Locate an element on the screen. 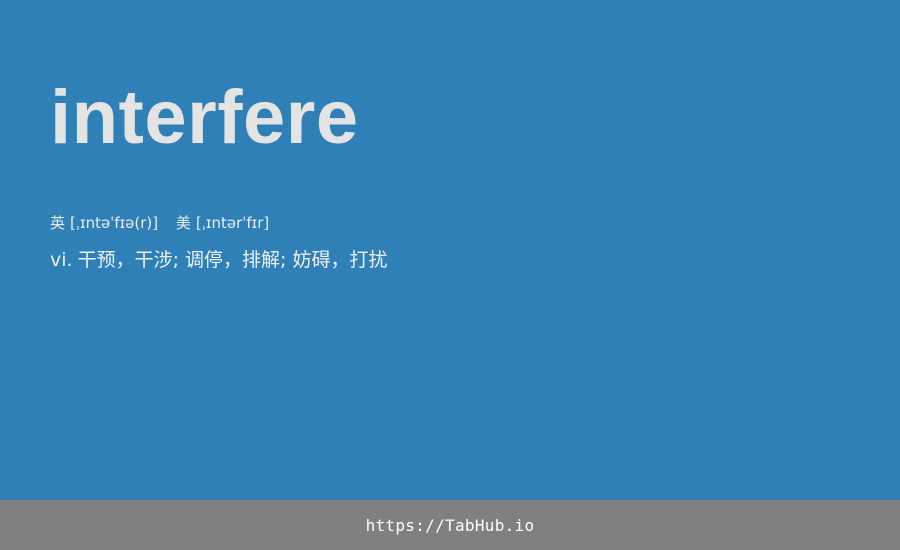 The image size is (900, 550). uk-ipa: [ˌɪntəˈfɪə(r)] is located at coordinates (114, 223).